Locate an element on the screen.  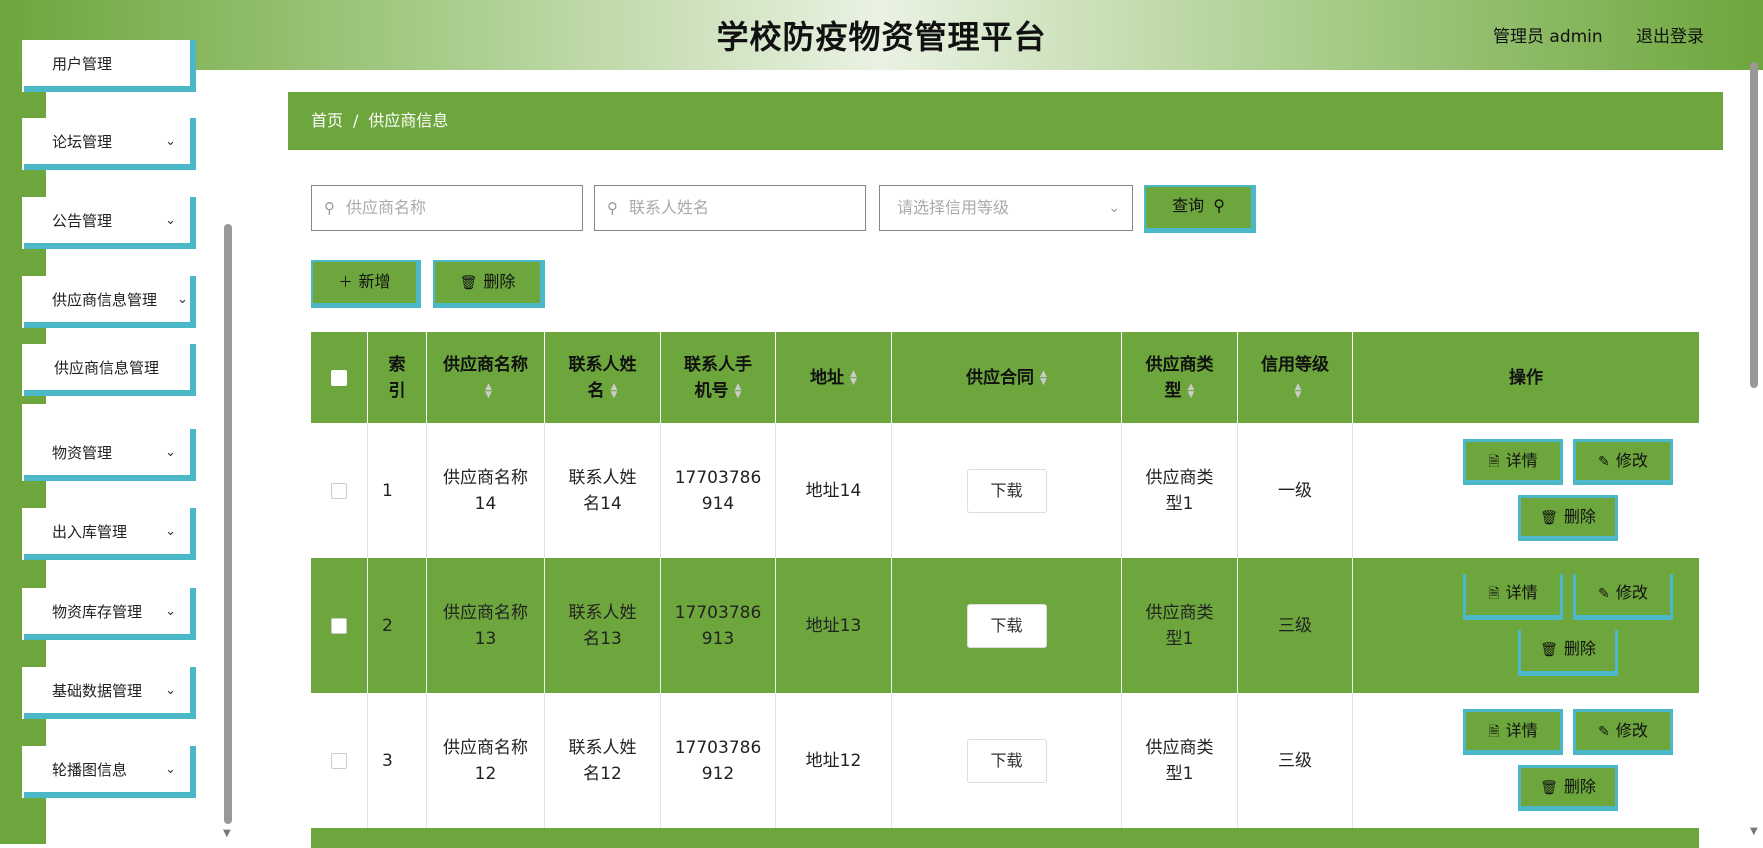
col-type-line1: 供应商类 is located at coordinates (1179, 364).